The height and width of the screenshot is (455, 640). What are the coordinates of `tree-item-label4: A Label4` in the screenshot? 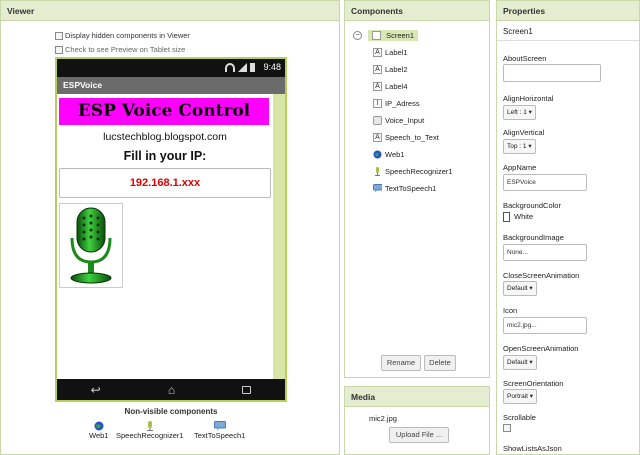 It's located at (403, 86).